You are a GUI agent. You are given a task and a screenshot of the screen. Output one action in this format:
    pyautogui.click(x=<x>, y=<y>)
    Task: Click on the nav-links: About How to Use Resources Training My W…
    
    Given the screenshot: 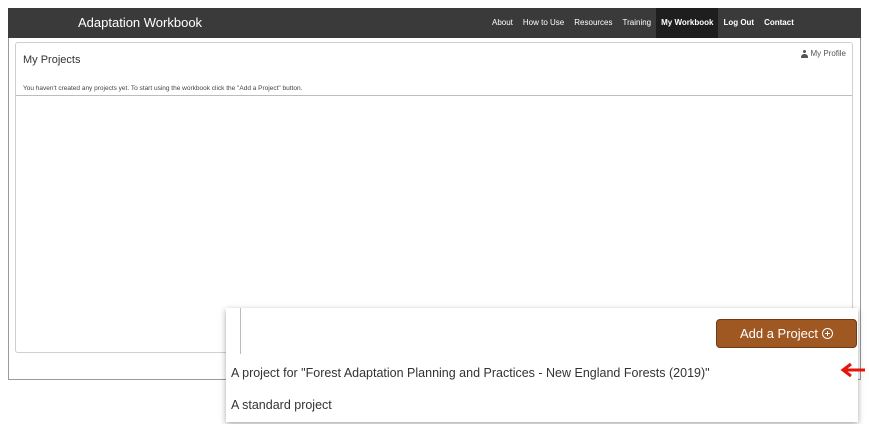 What is the action you would take?
    pyautogui.click(x=643, y=23)
    